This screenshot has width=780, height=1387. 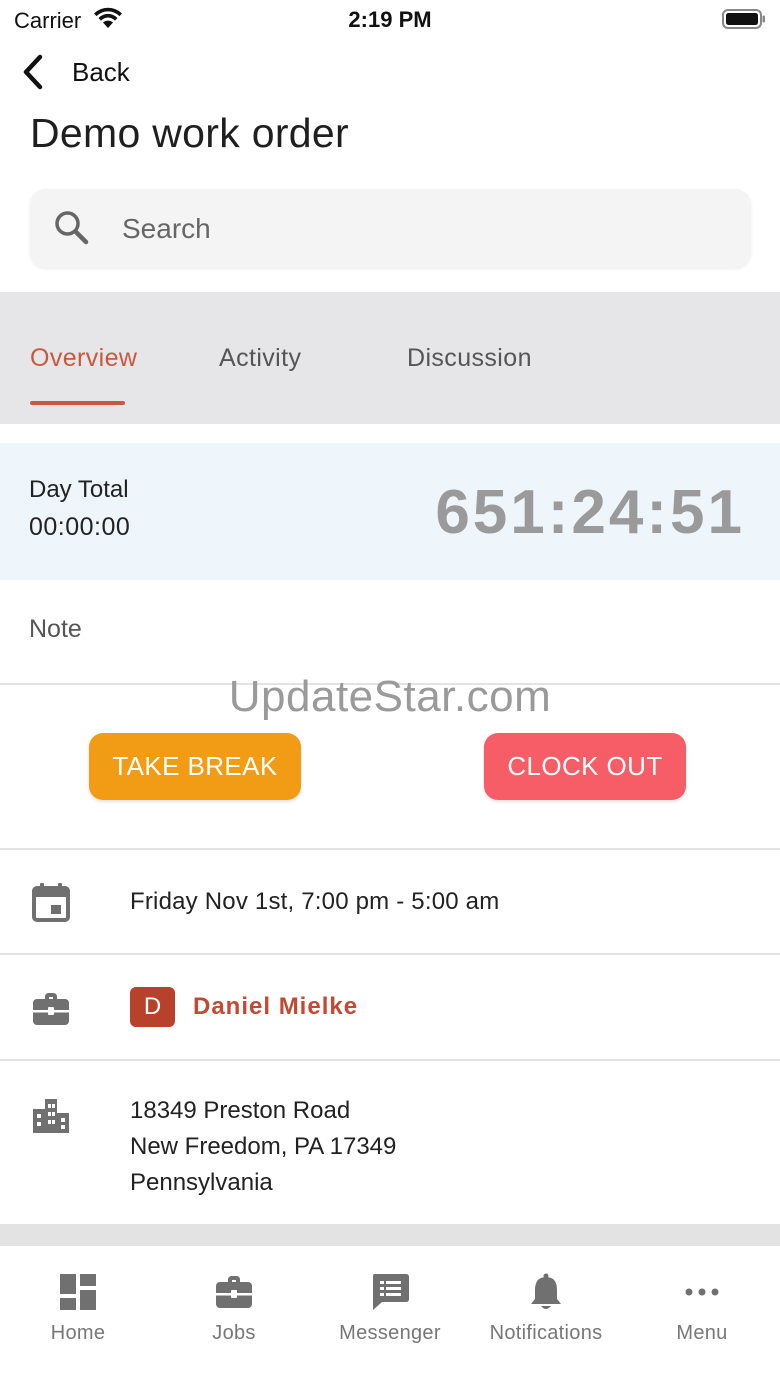 What do you see at coordinates (33, 72) in the screenshot?
I see `chevron-left-icon` at bounding box center [33, 72].